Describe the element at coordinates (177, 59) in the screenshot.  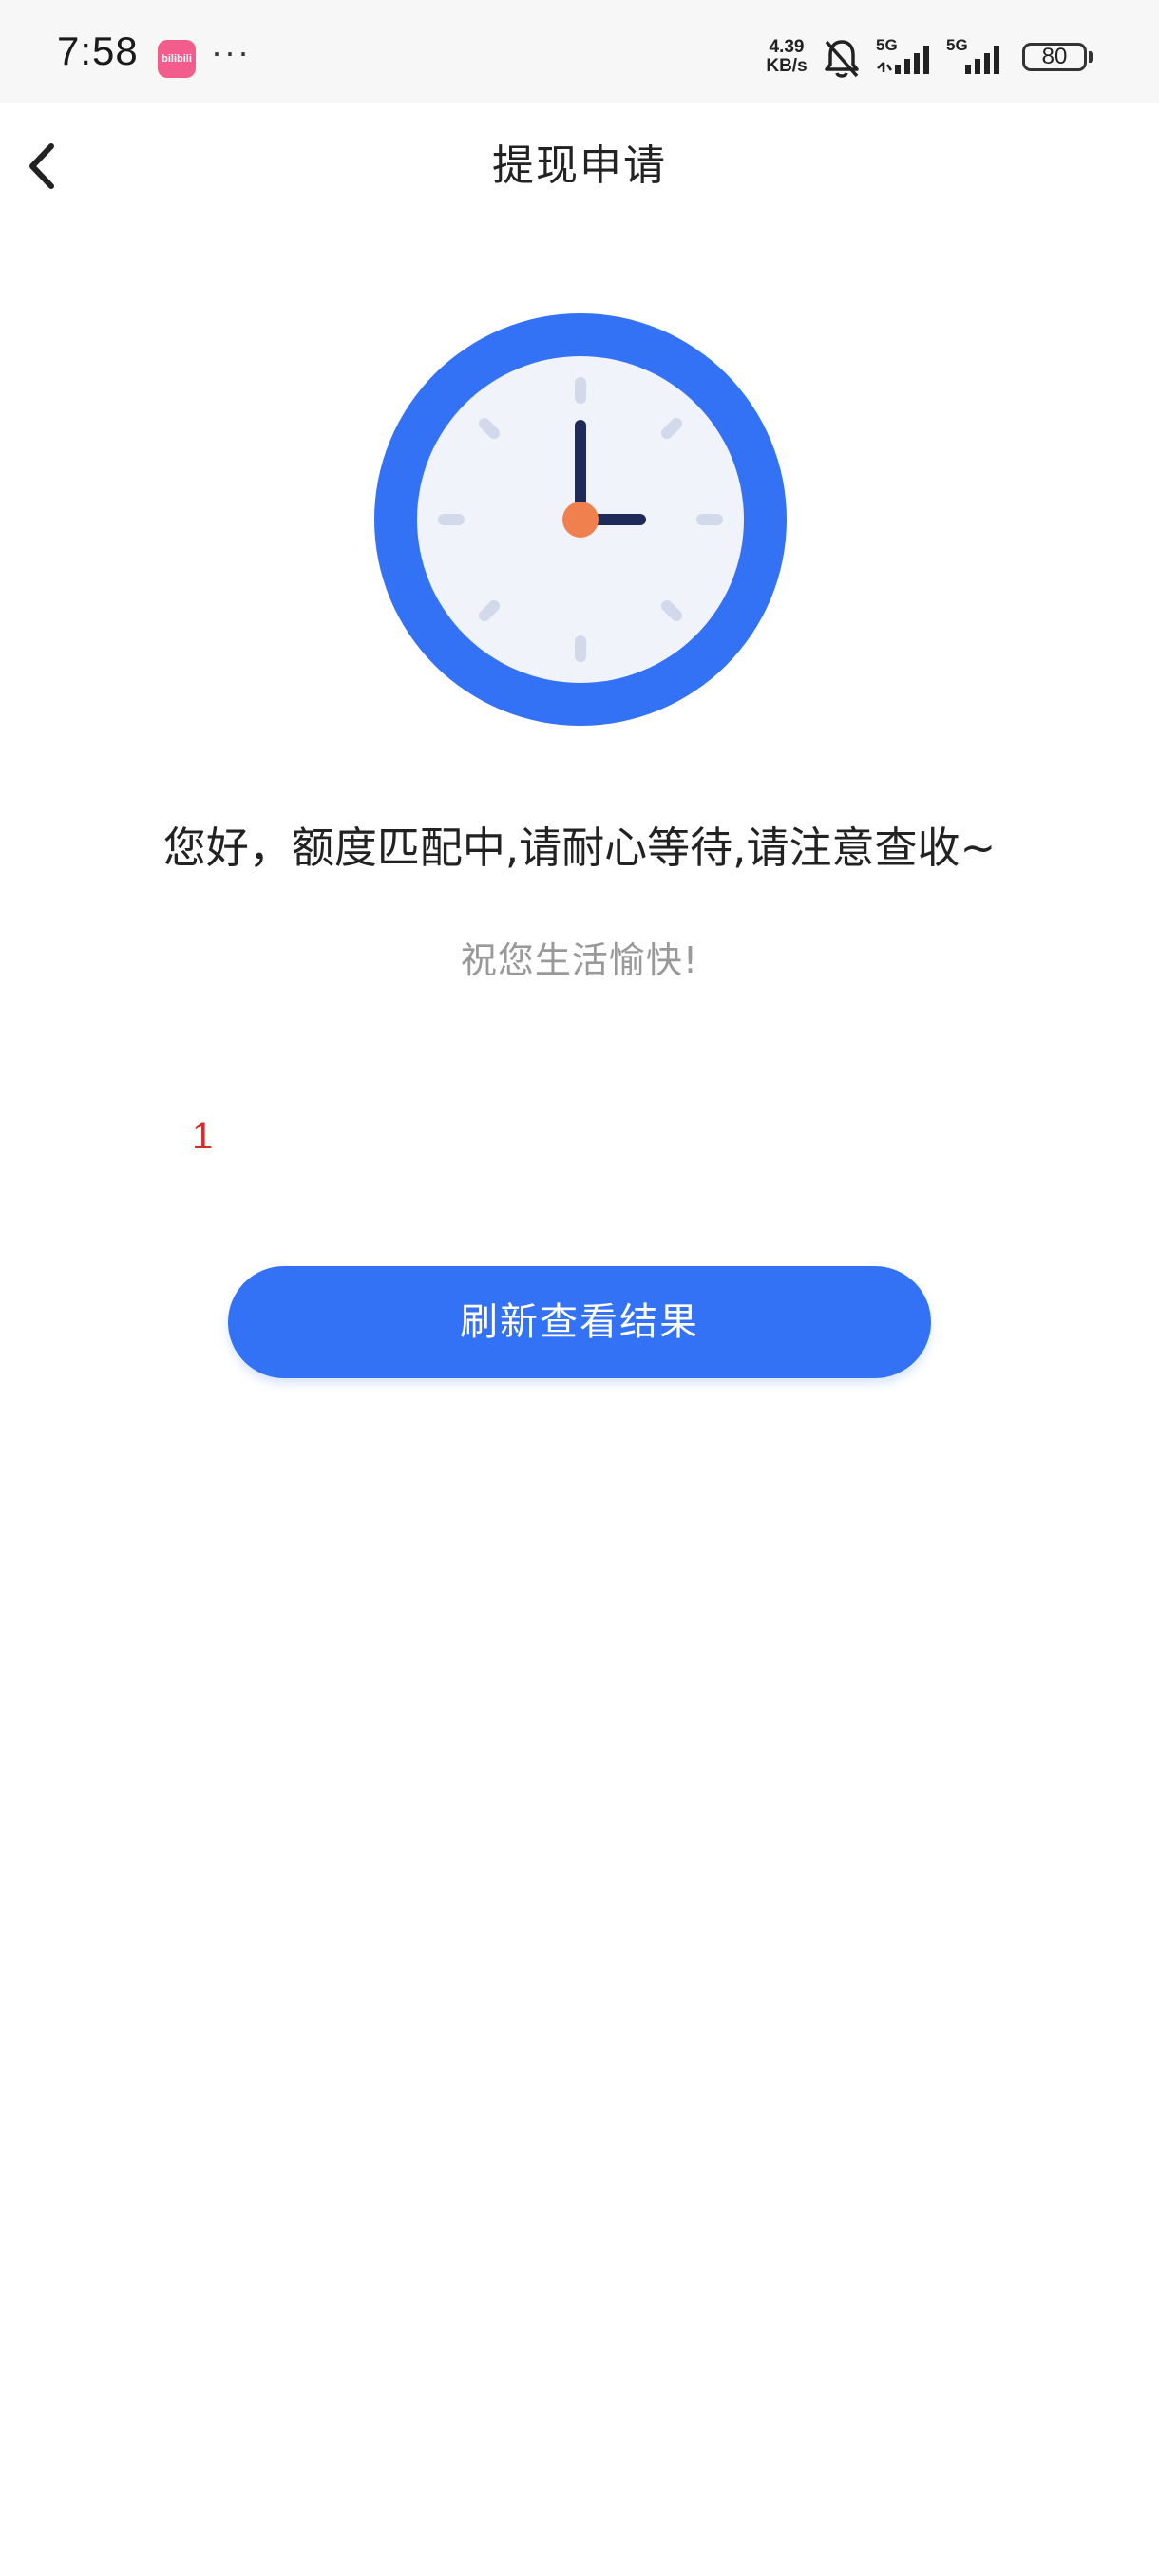
I see `bilibili-app-icon: bilibili` at that location.